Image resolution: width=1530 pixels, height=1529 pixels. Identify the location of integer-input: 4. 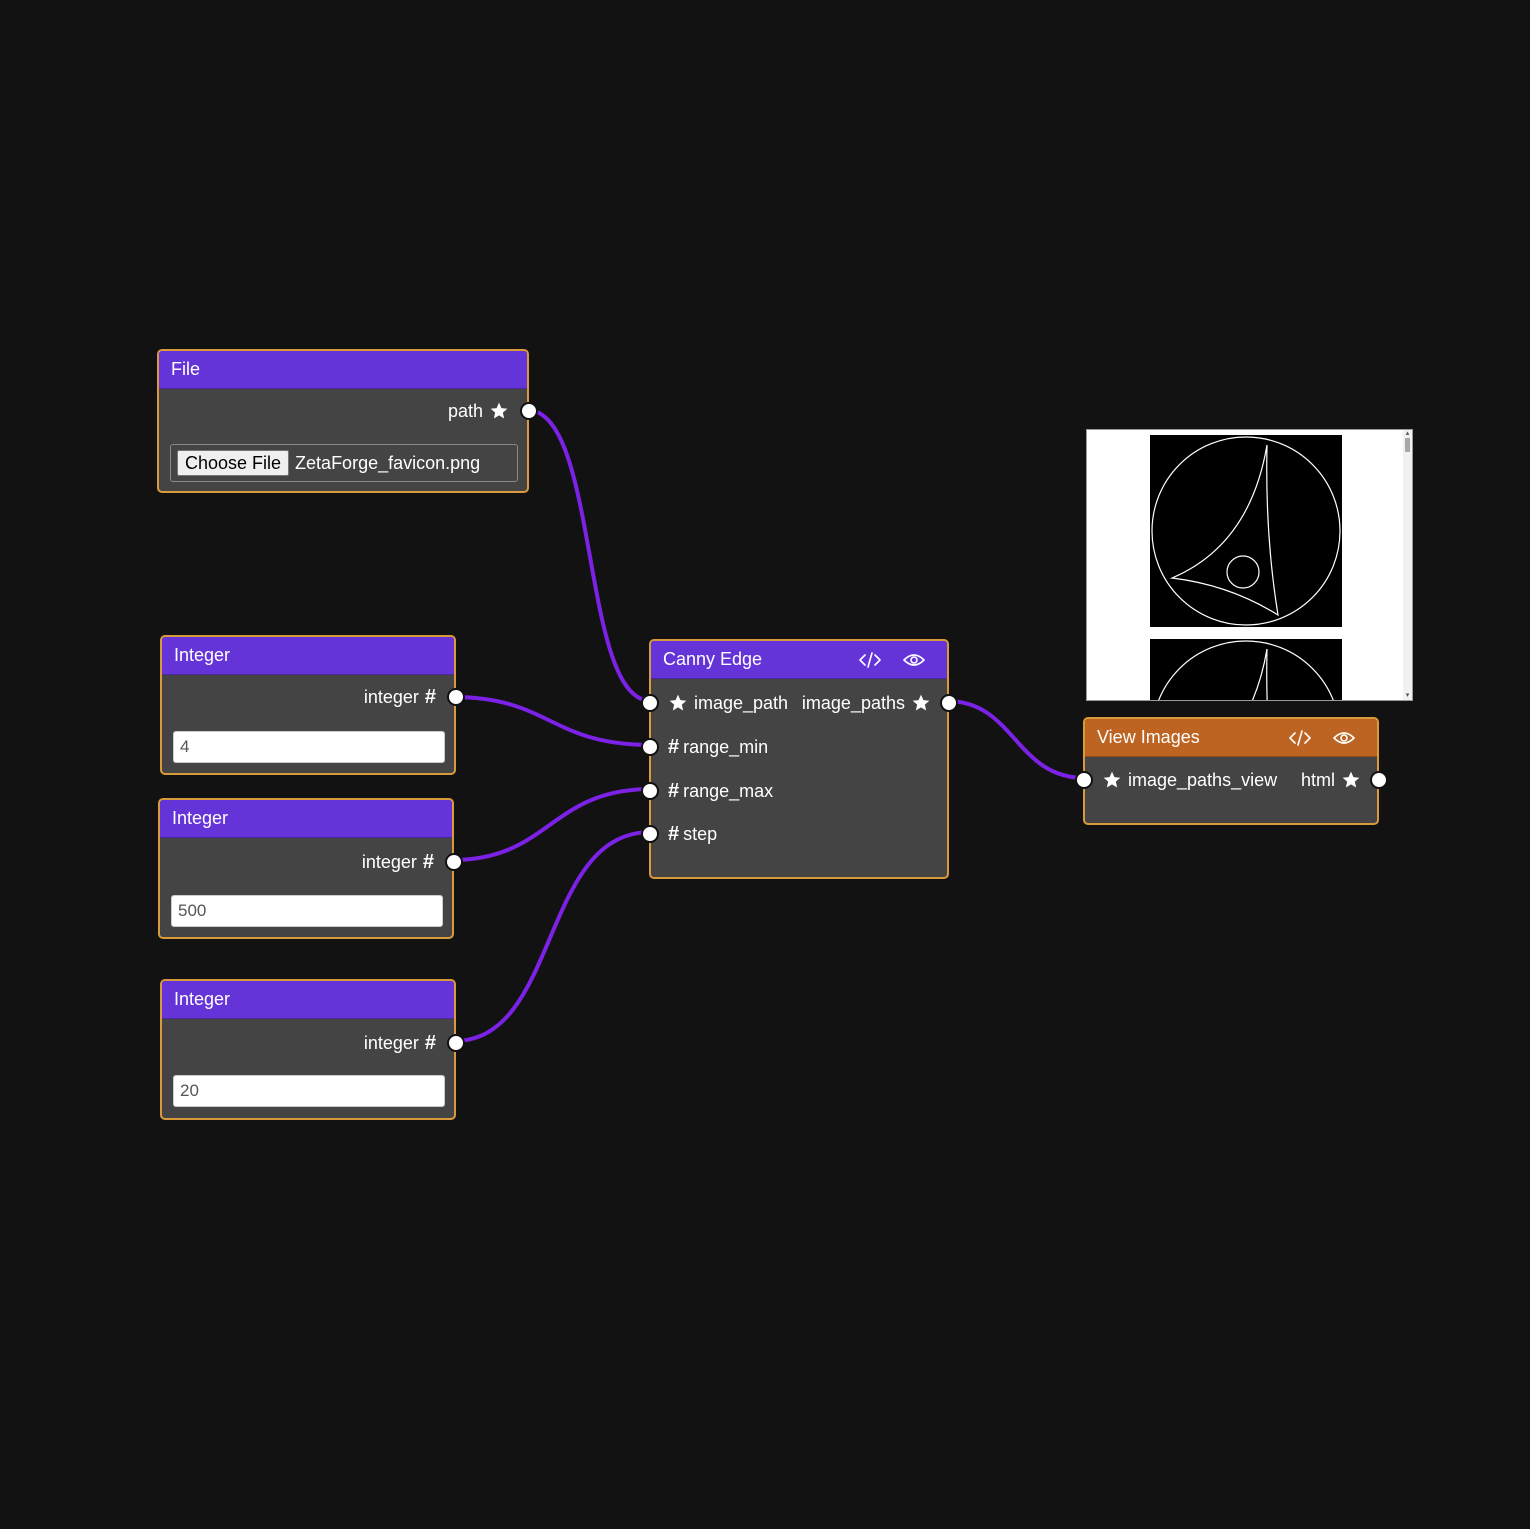
(309, 747).